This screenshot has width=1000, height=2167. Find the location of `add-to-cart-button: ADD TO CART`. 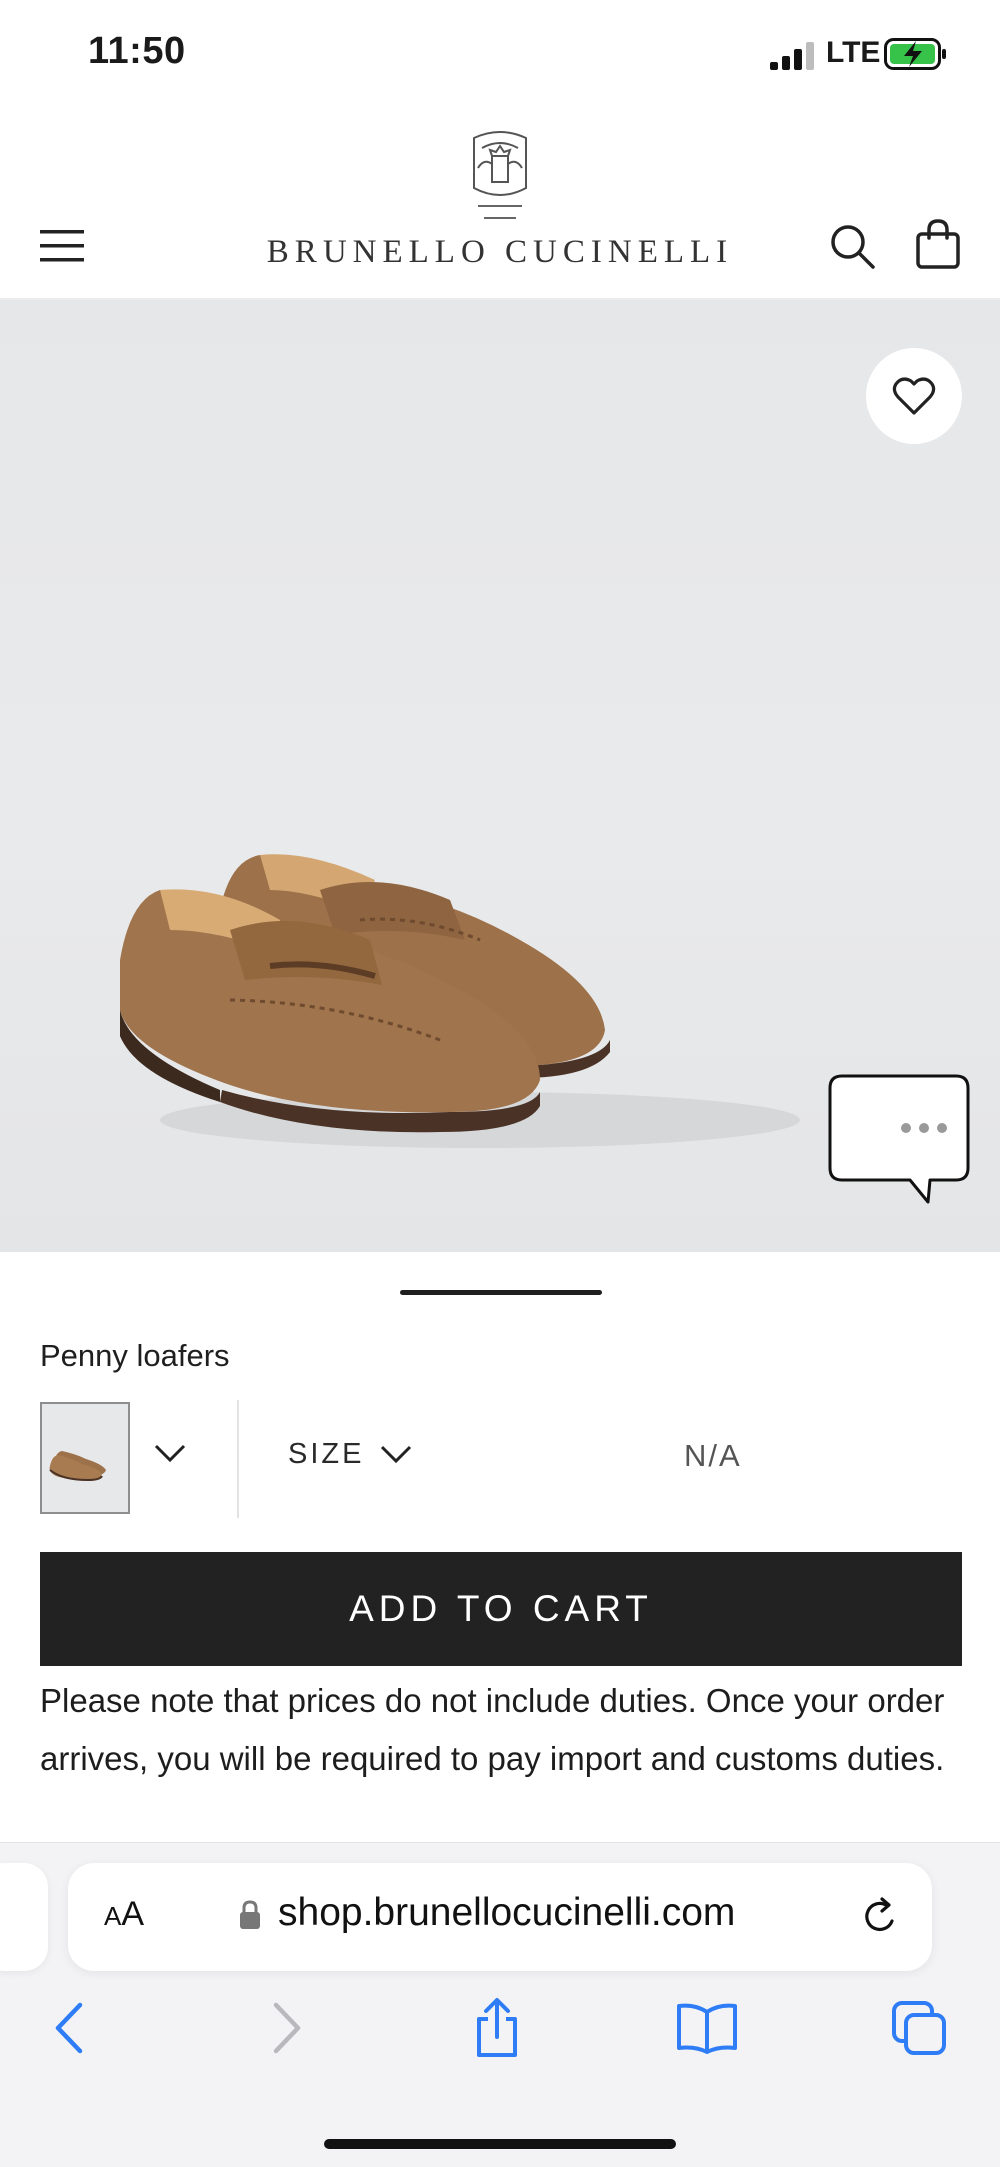

add-to-cart-button: ADD TO CART is located at coordinates (501, 1609).